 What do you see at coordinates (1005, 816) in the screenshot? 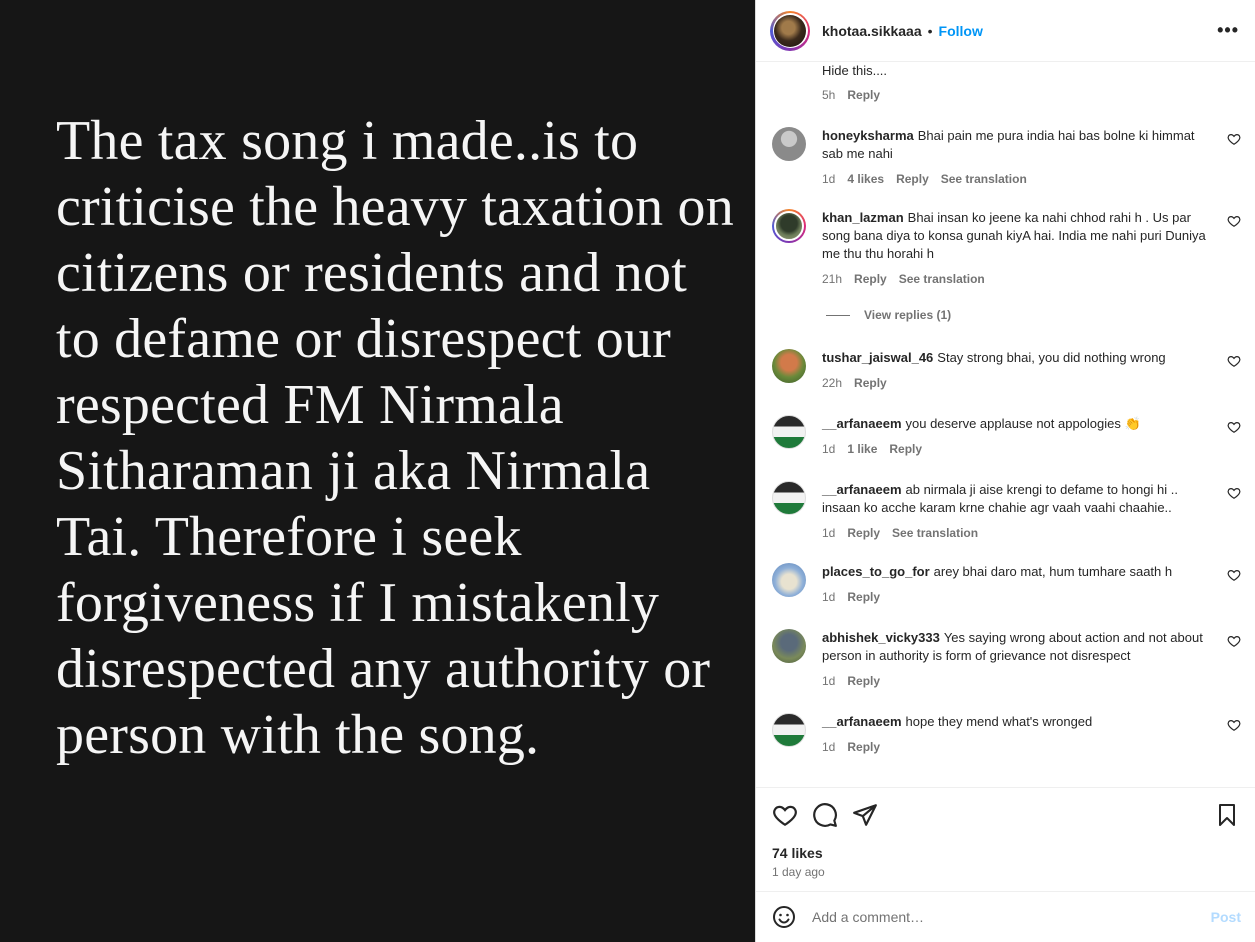
I see `action-icons-row` at bounding box center [1005, 816].